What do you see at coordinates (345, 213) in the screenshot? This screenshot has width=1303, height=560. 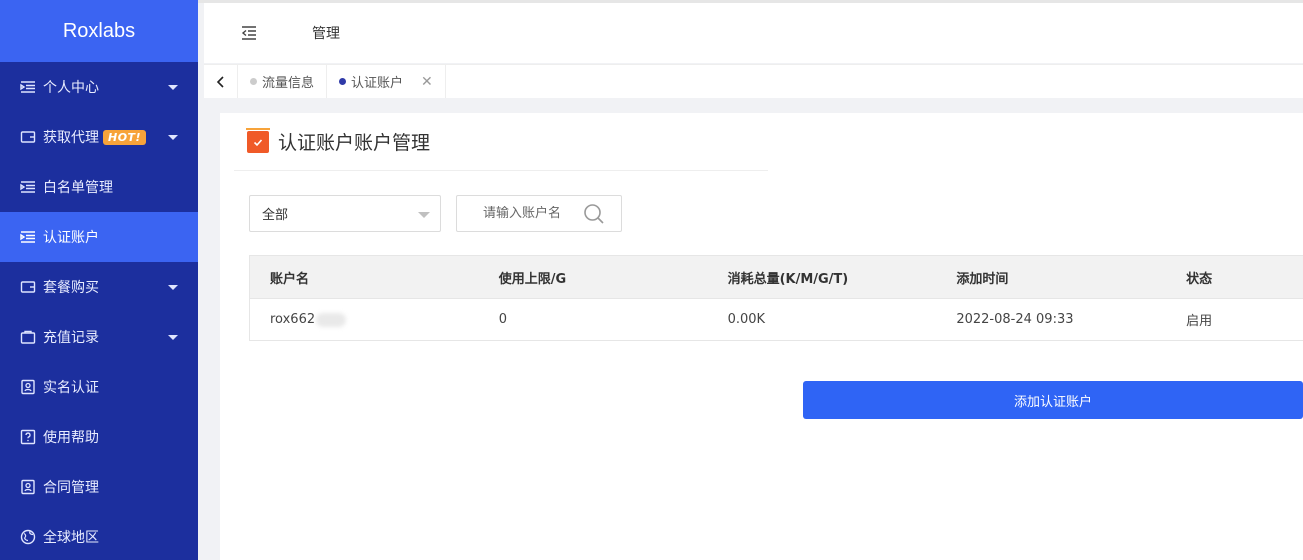 I see `account-filter-select: 全部` at bounding box center [345, 213].